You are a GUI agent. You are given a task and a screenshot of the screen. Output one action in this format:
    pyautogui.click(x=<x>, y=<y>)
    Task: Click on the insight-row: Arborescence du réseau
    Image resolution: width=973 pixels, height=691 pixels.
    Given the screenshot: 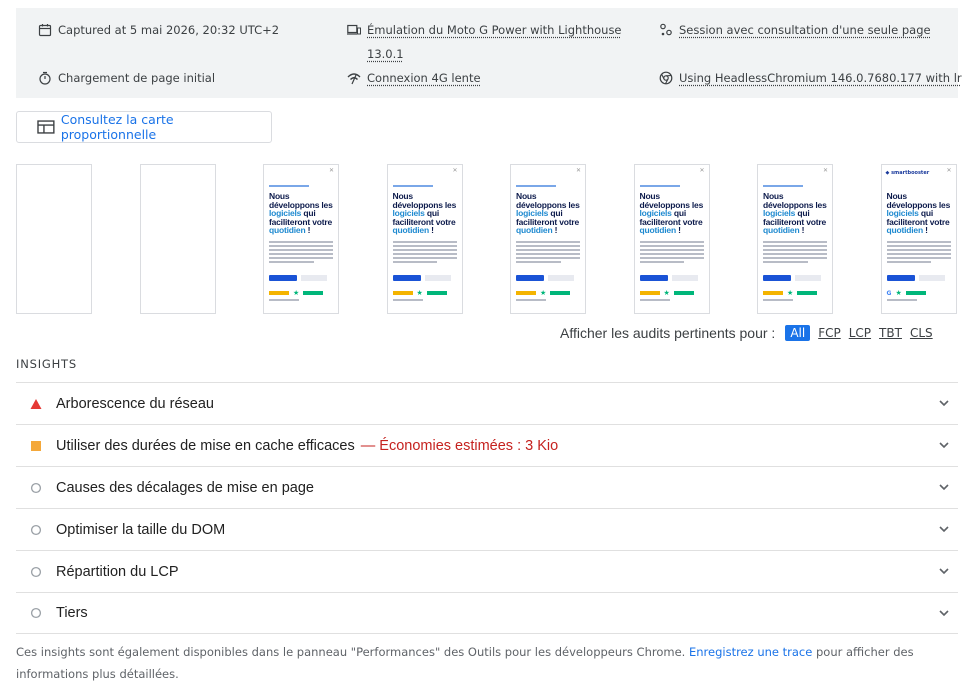 What is the action you would take?
    pyautogui.click(x=487, y=403)
    